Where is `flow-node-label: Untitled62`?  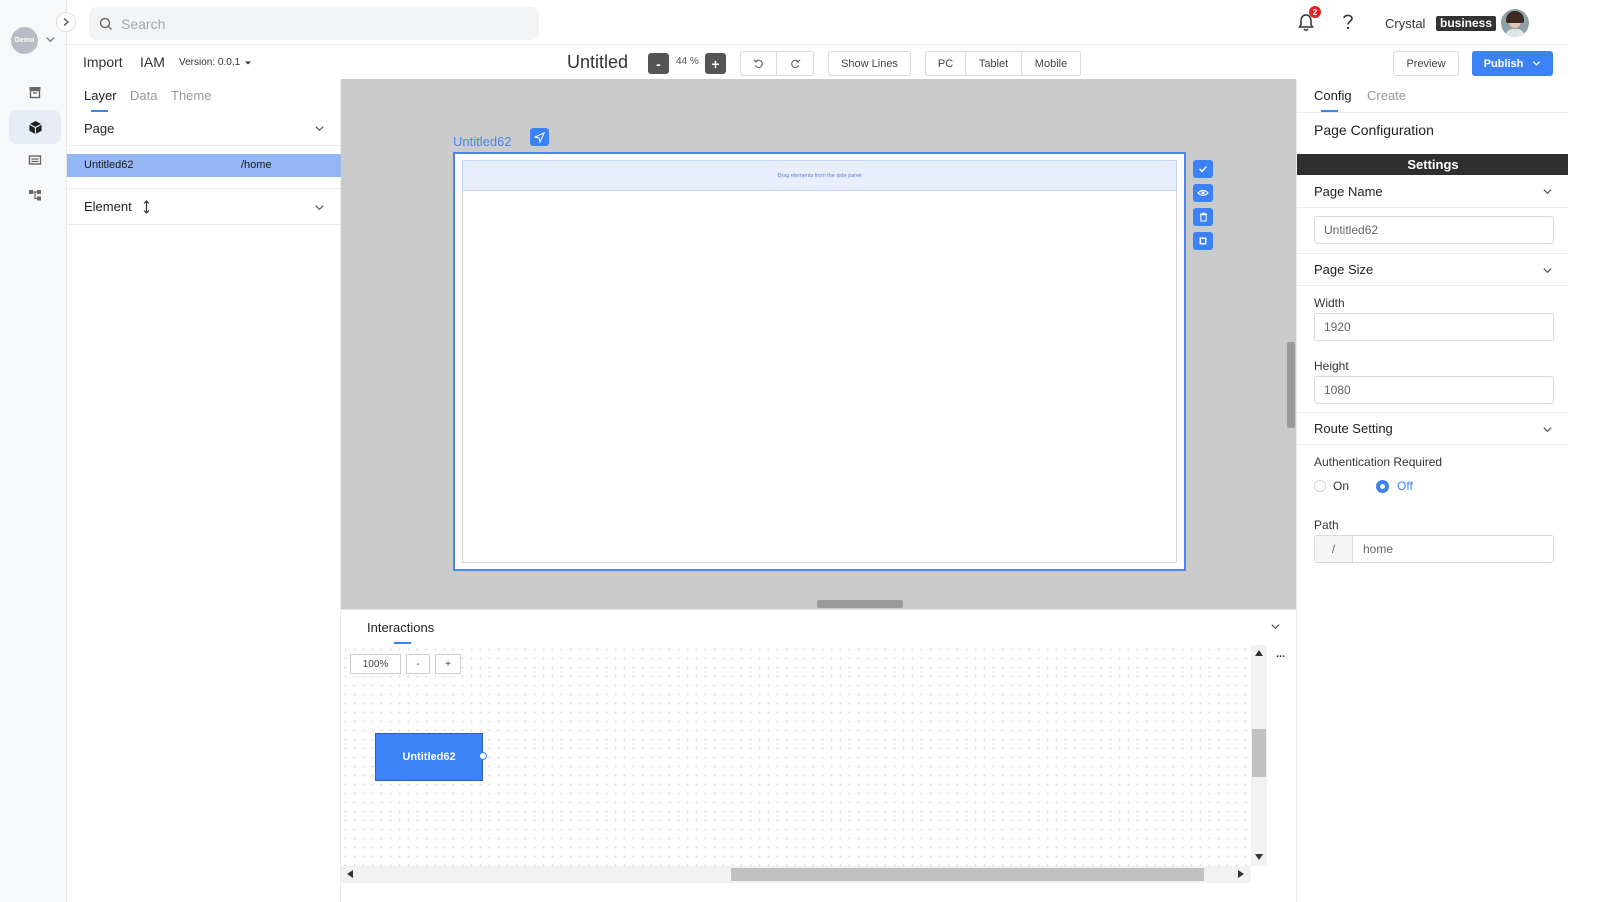 flow-node-label: Untitled62 is located at coordinates (429, 757).